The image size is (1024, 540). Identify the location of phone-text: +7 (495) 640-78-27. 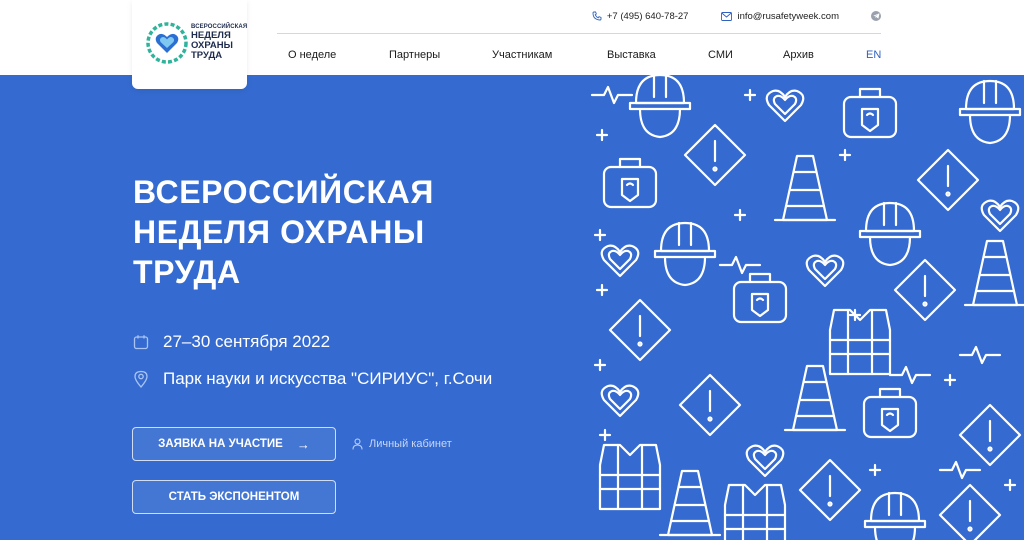
(647, 16).